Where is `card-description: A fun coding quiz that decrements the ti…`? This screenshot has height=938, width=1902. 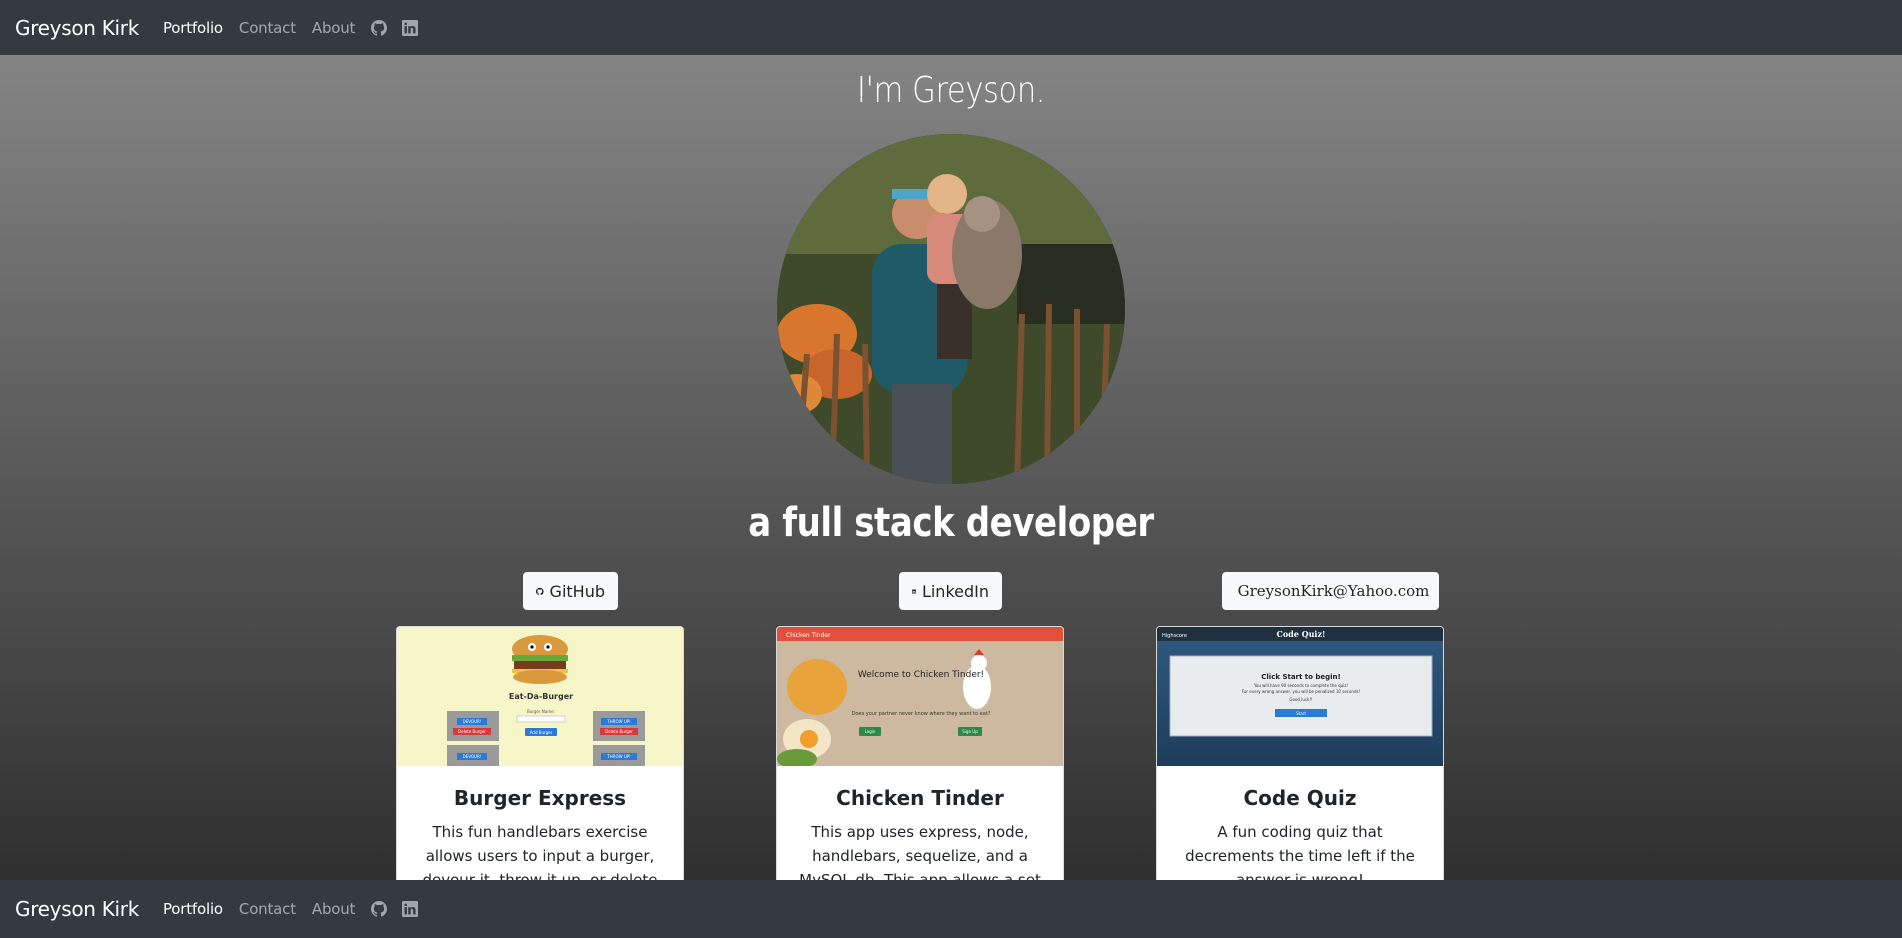 card-description: A fun coding quiz that decrements the ti… is located at coordinates (1300, 854).